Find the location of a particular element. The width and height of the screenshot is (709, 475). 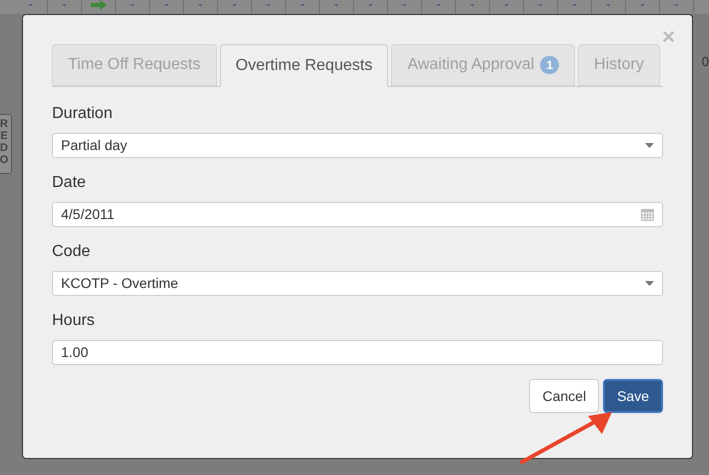

dropdown: Partial day is located at coordinates (357, 145).